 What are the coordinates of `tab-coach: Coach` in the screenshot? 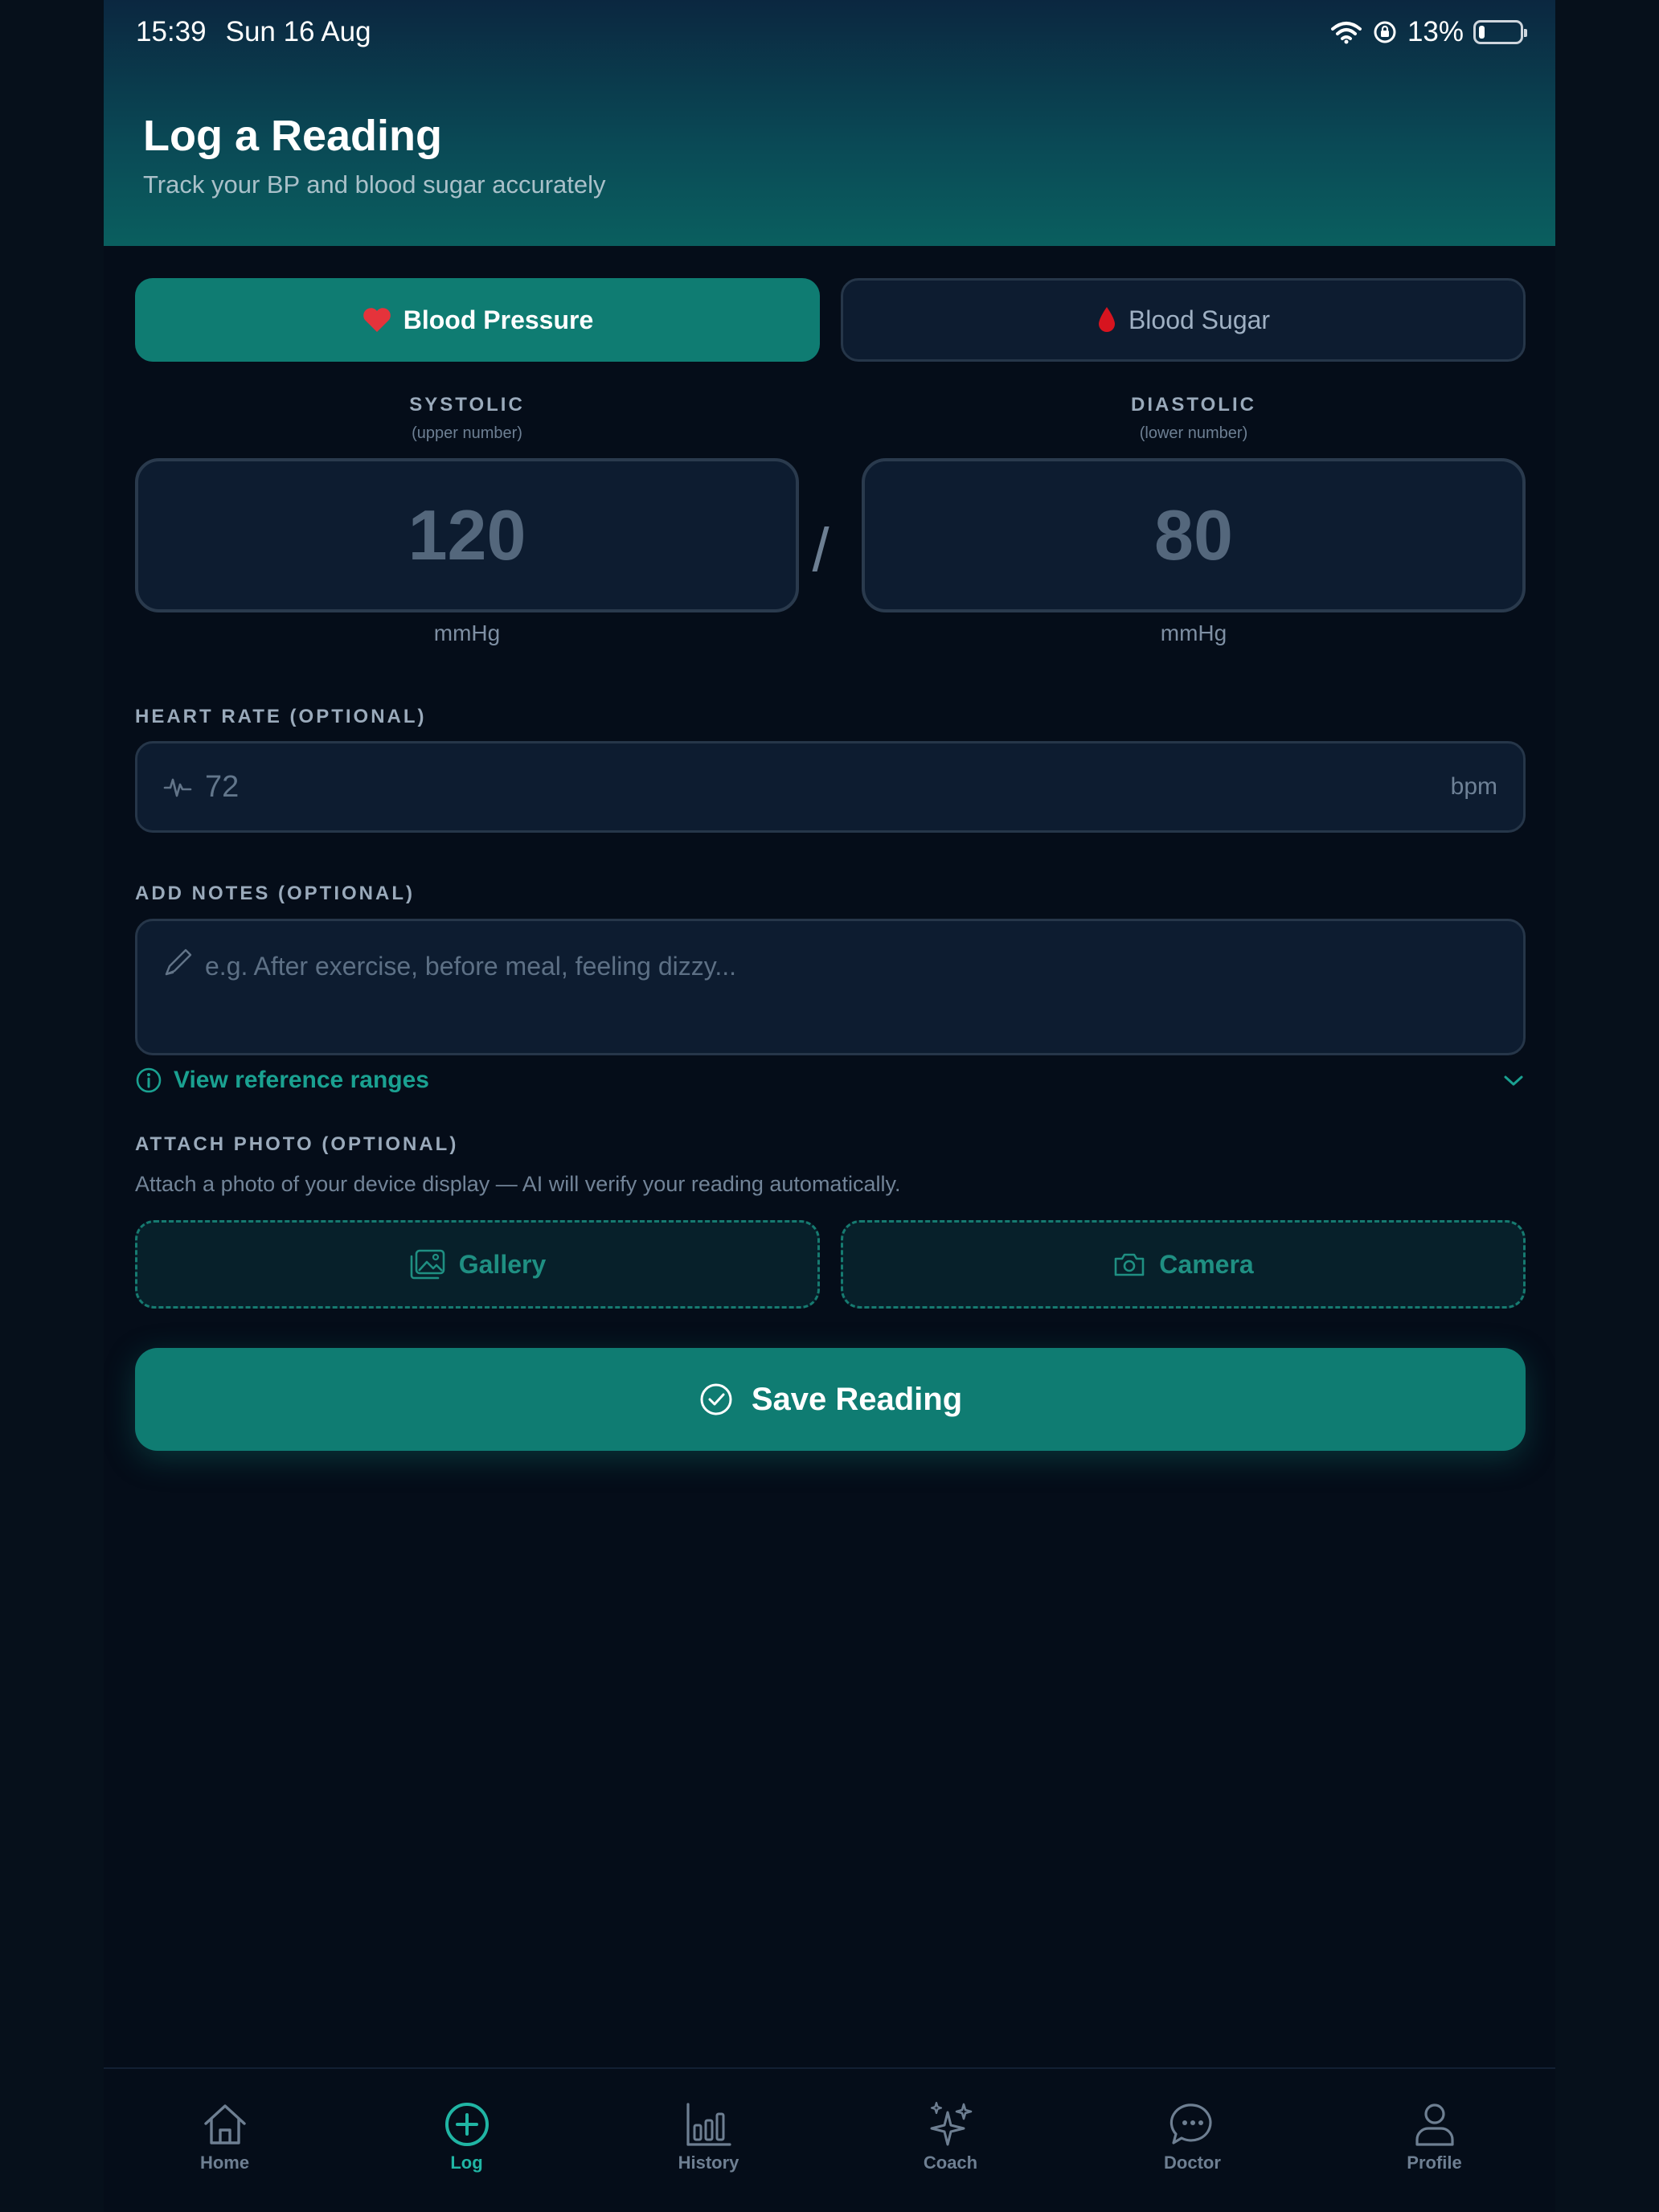 It's located at (950, 2140).